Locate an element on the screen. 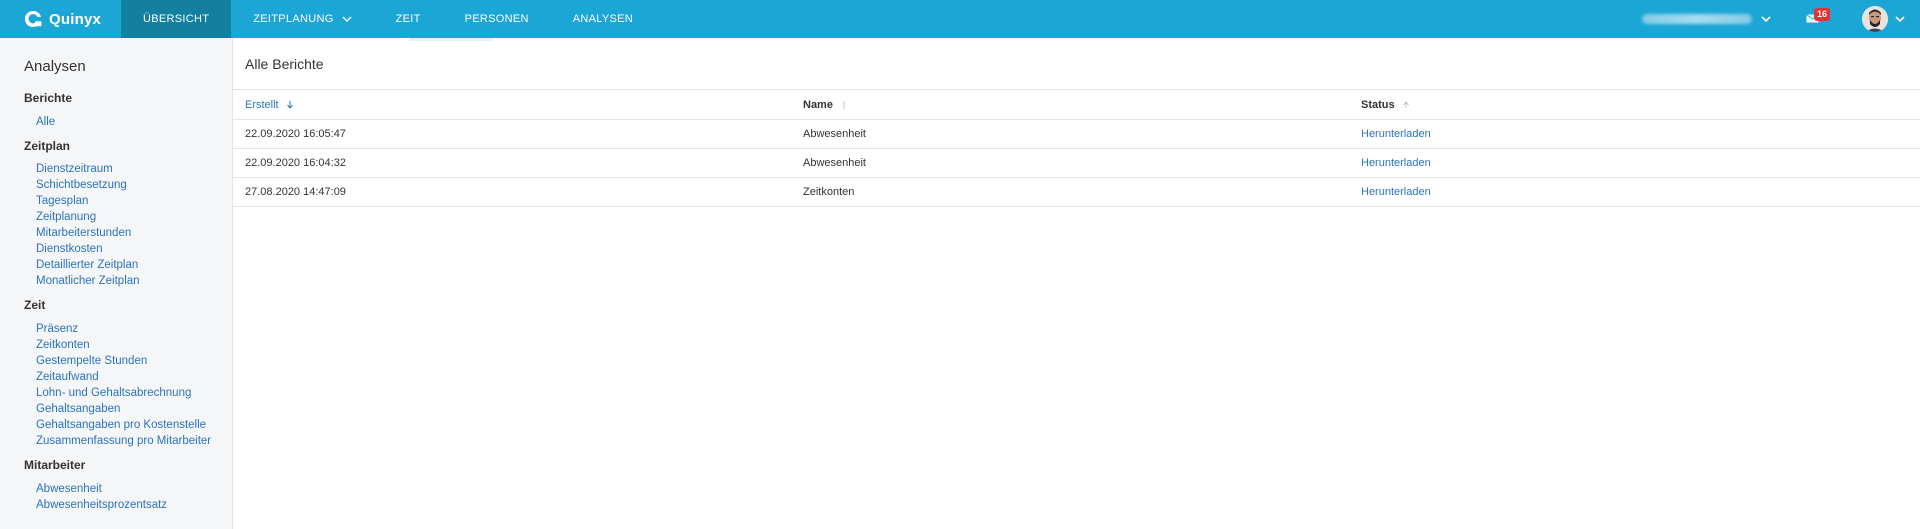 The height and width of the screenshot is (529, 1920). nav-item-zeitplanung: ZEITPLANUNG is located at coordinates (302, 19).